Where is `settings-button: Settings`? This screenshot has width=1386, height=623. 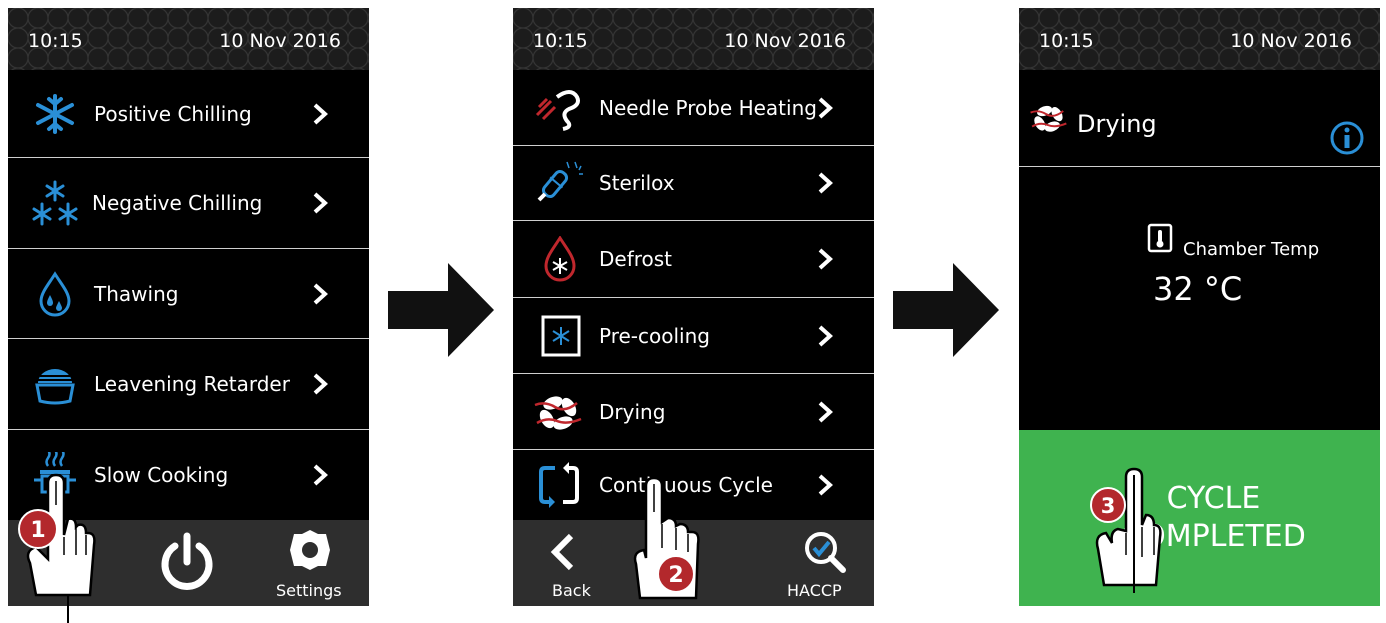 settings-button: Settings is located at coordinates (316, 563).